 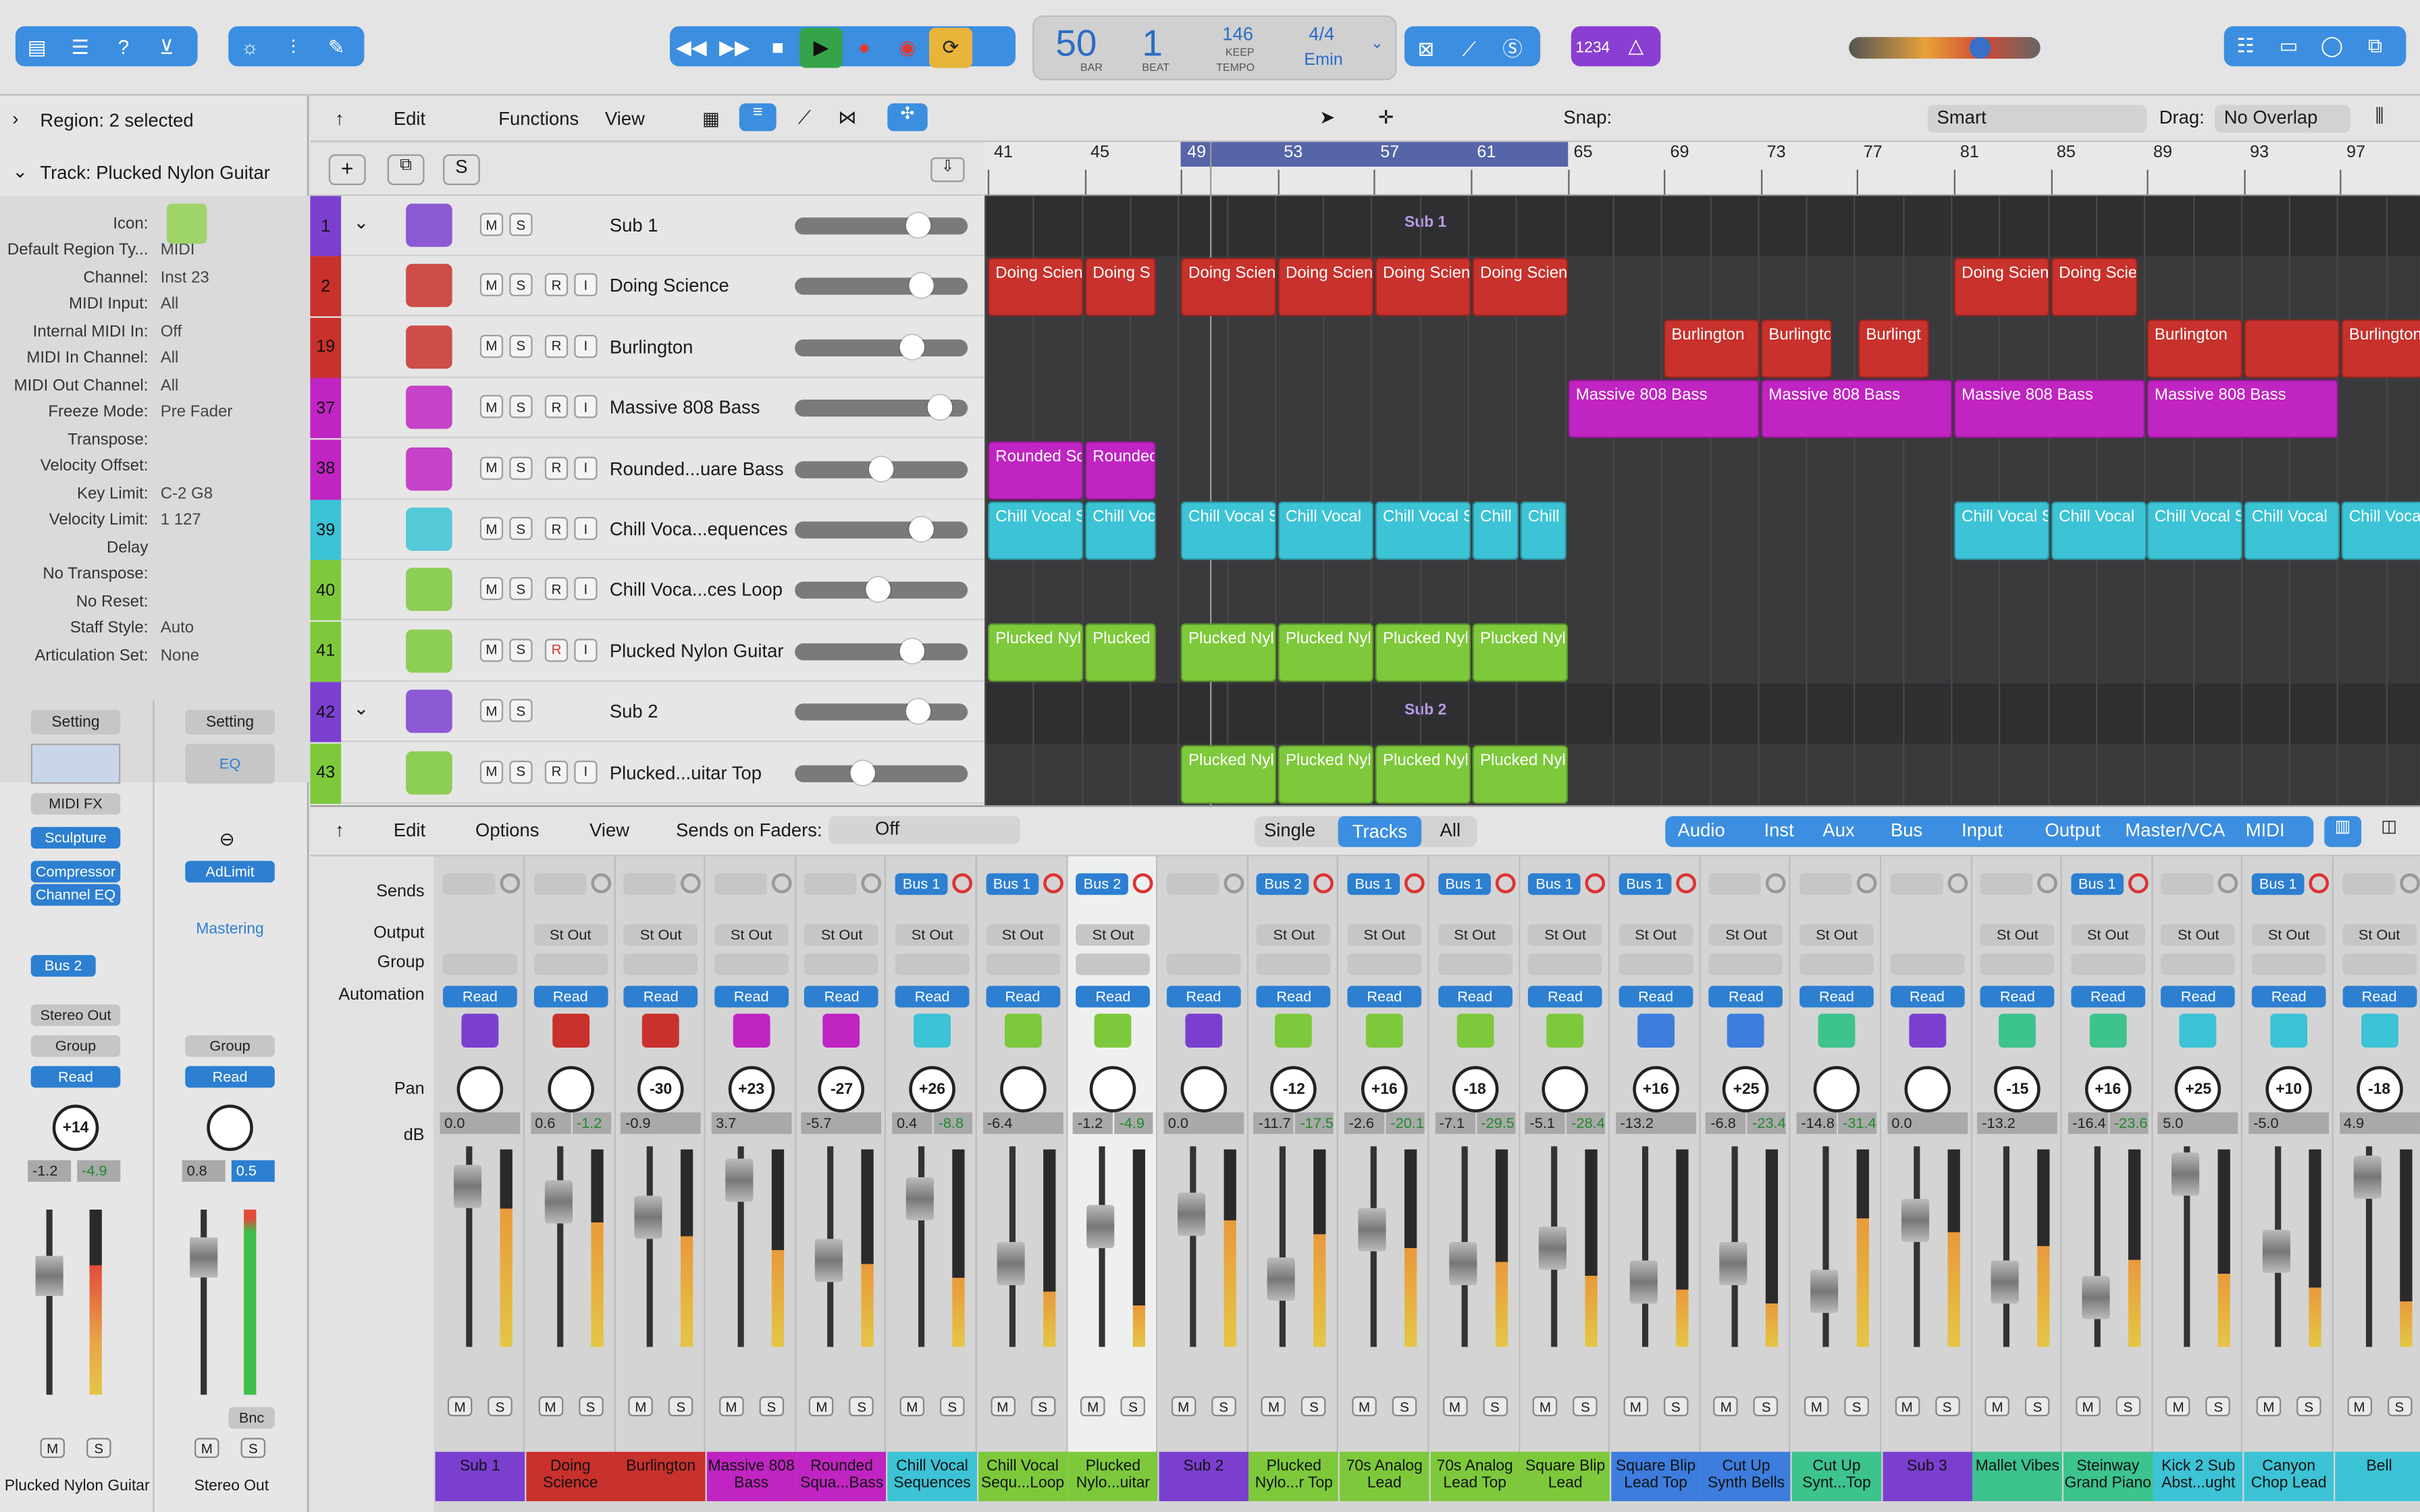 What do you see at coordinates (842, 1476) in the screenshot?
I see `strip-name: Rounded Squa...Bass` at bounding box center [842, 1476].